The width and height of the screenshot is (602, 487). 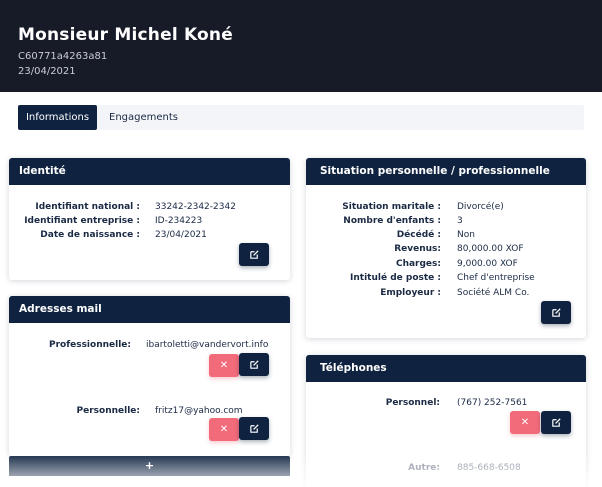 What do you see at coordinates (90, 235) in the screenshot?
I see `identite-label: Date de naissance :` at bounding box center [90, 235].